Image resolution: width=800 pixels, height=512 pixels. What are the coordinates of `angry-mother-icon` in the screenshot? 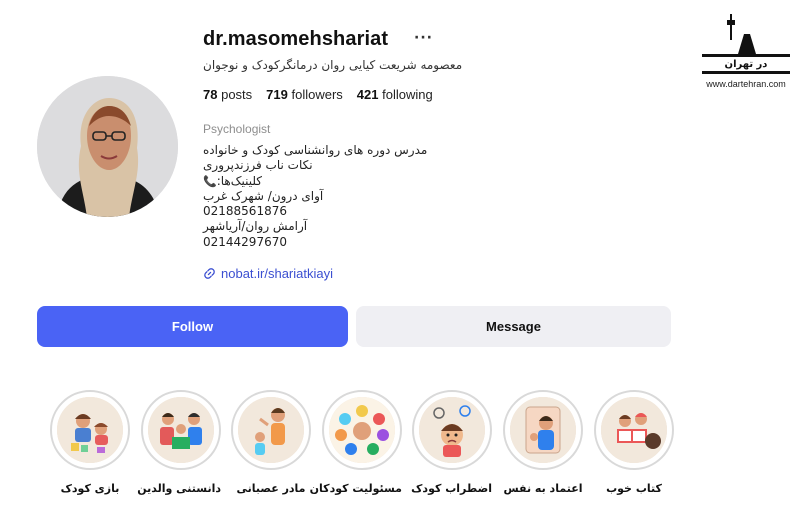 It's located at (271, 430).